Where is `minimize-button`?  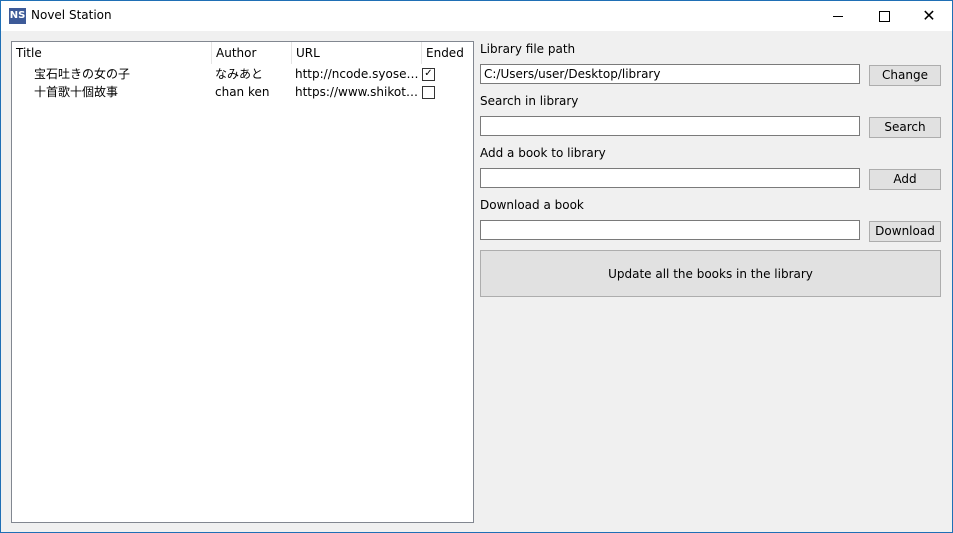 minimize-button is located at coordinates (838, 16).